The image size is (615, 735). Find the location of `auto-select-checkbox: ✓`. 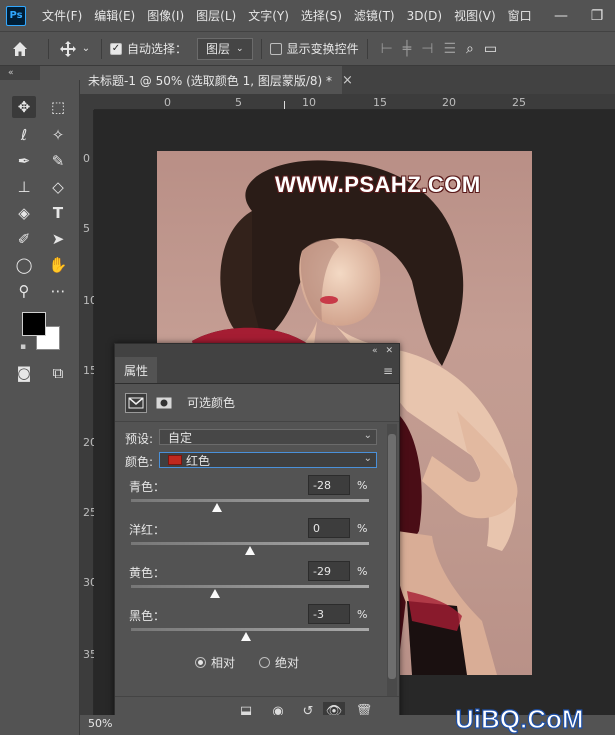

auto-select-checkbox: ✓ is located at coordinates (116, 48).